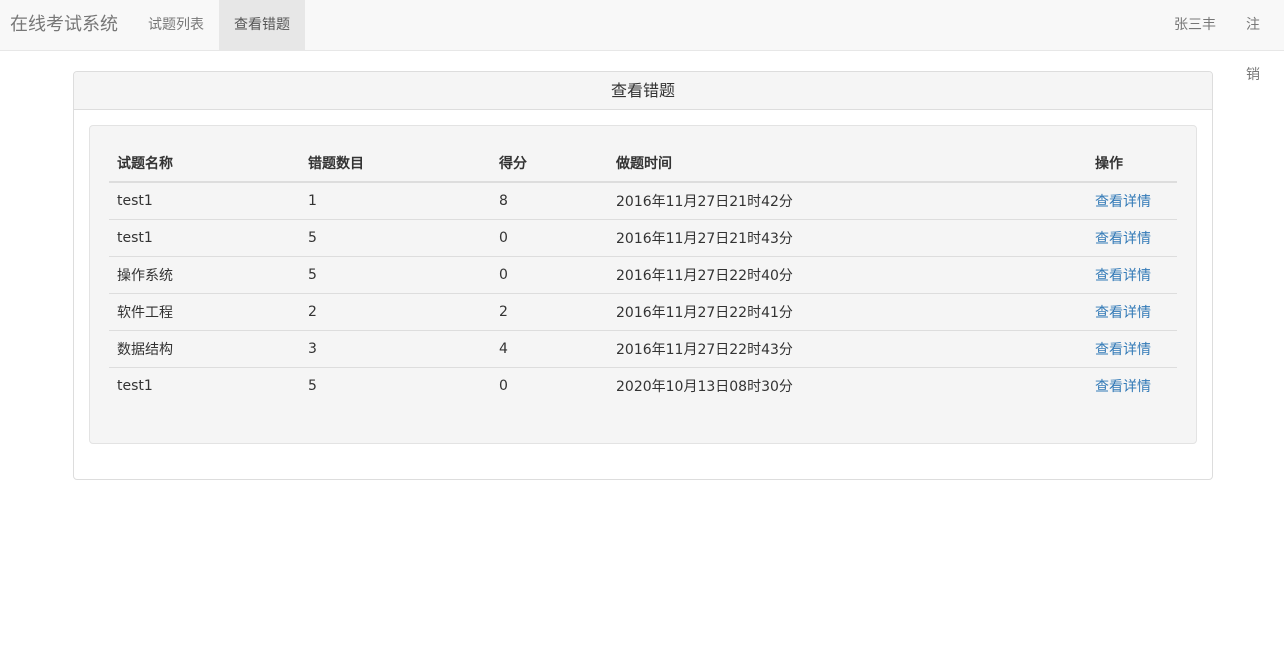 The width and height of the screenshot is (1284, 645). I want to click on cell-time: 2020年10月13日08时30分, so click(847, 385).